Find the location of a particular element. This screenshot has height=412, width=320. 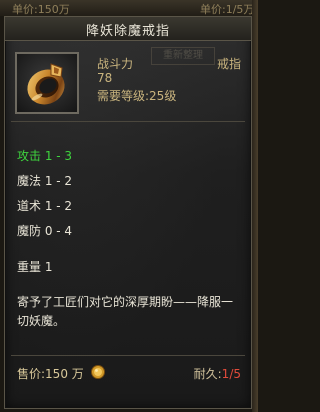

durability-label: 耐久: is located at coordinates (207, 374).